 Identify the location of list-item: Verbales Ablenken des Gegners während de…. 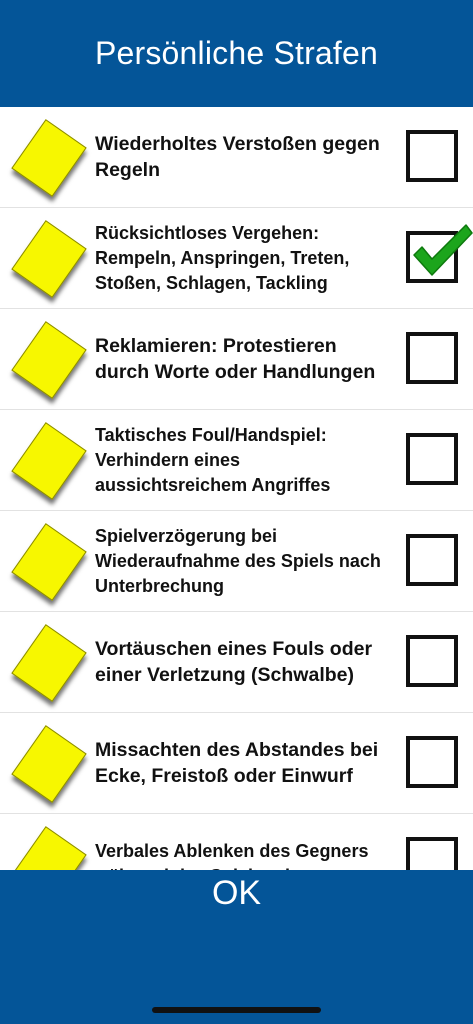
(236, 842).